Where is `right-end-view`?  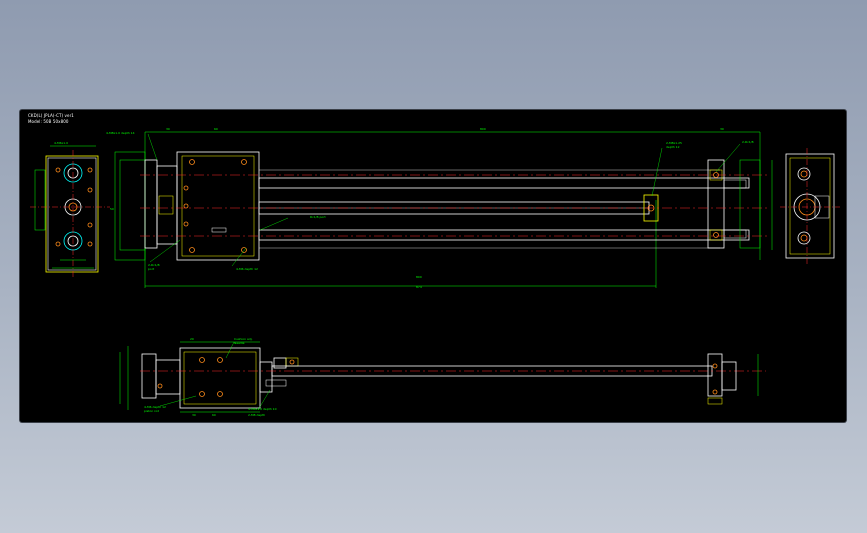 right-end-view is located at coordinates (805, 207).